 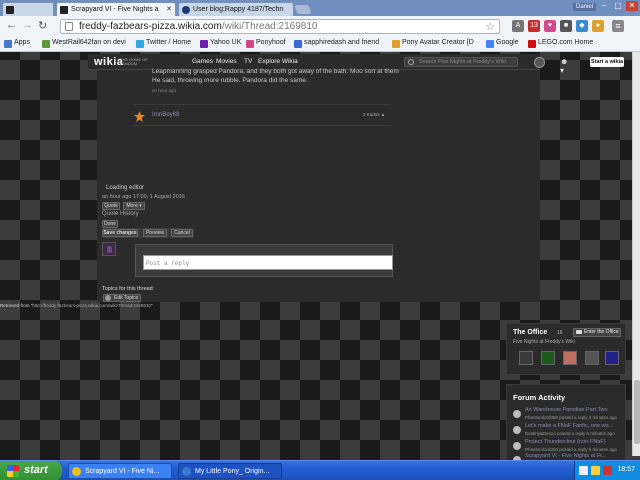 I want to click on done-button: Done, so click(x=110, y=224).